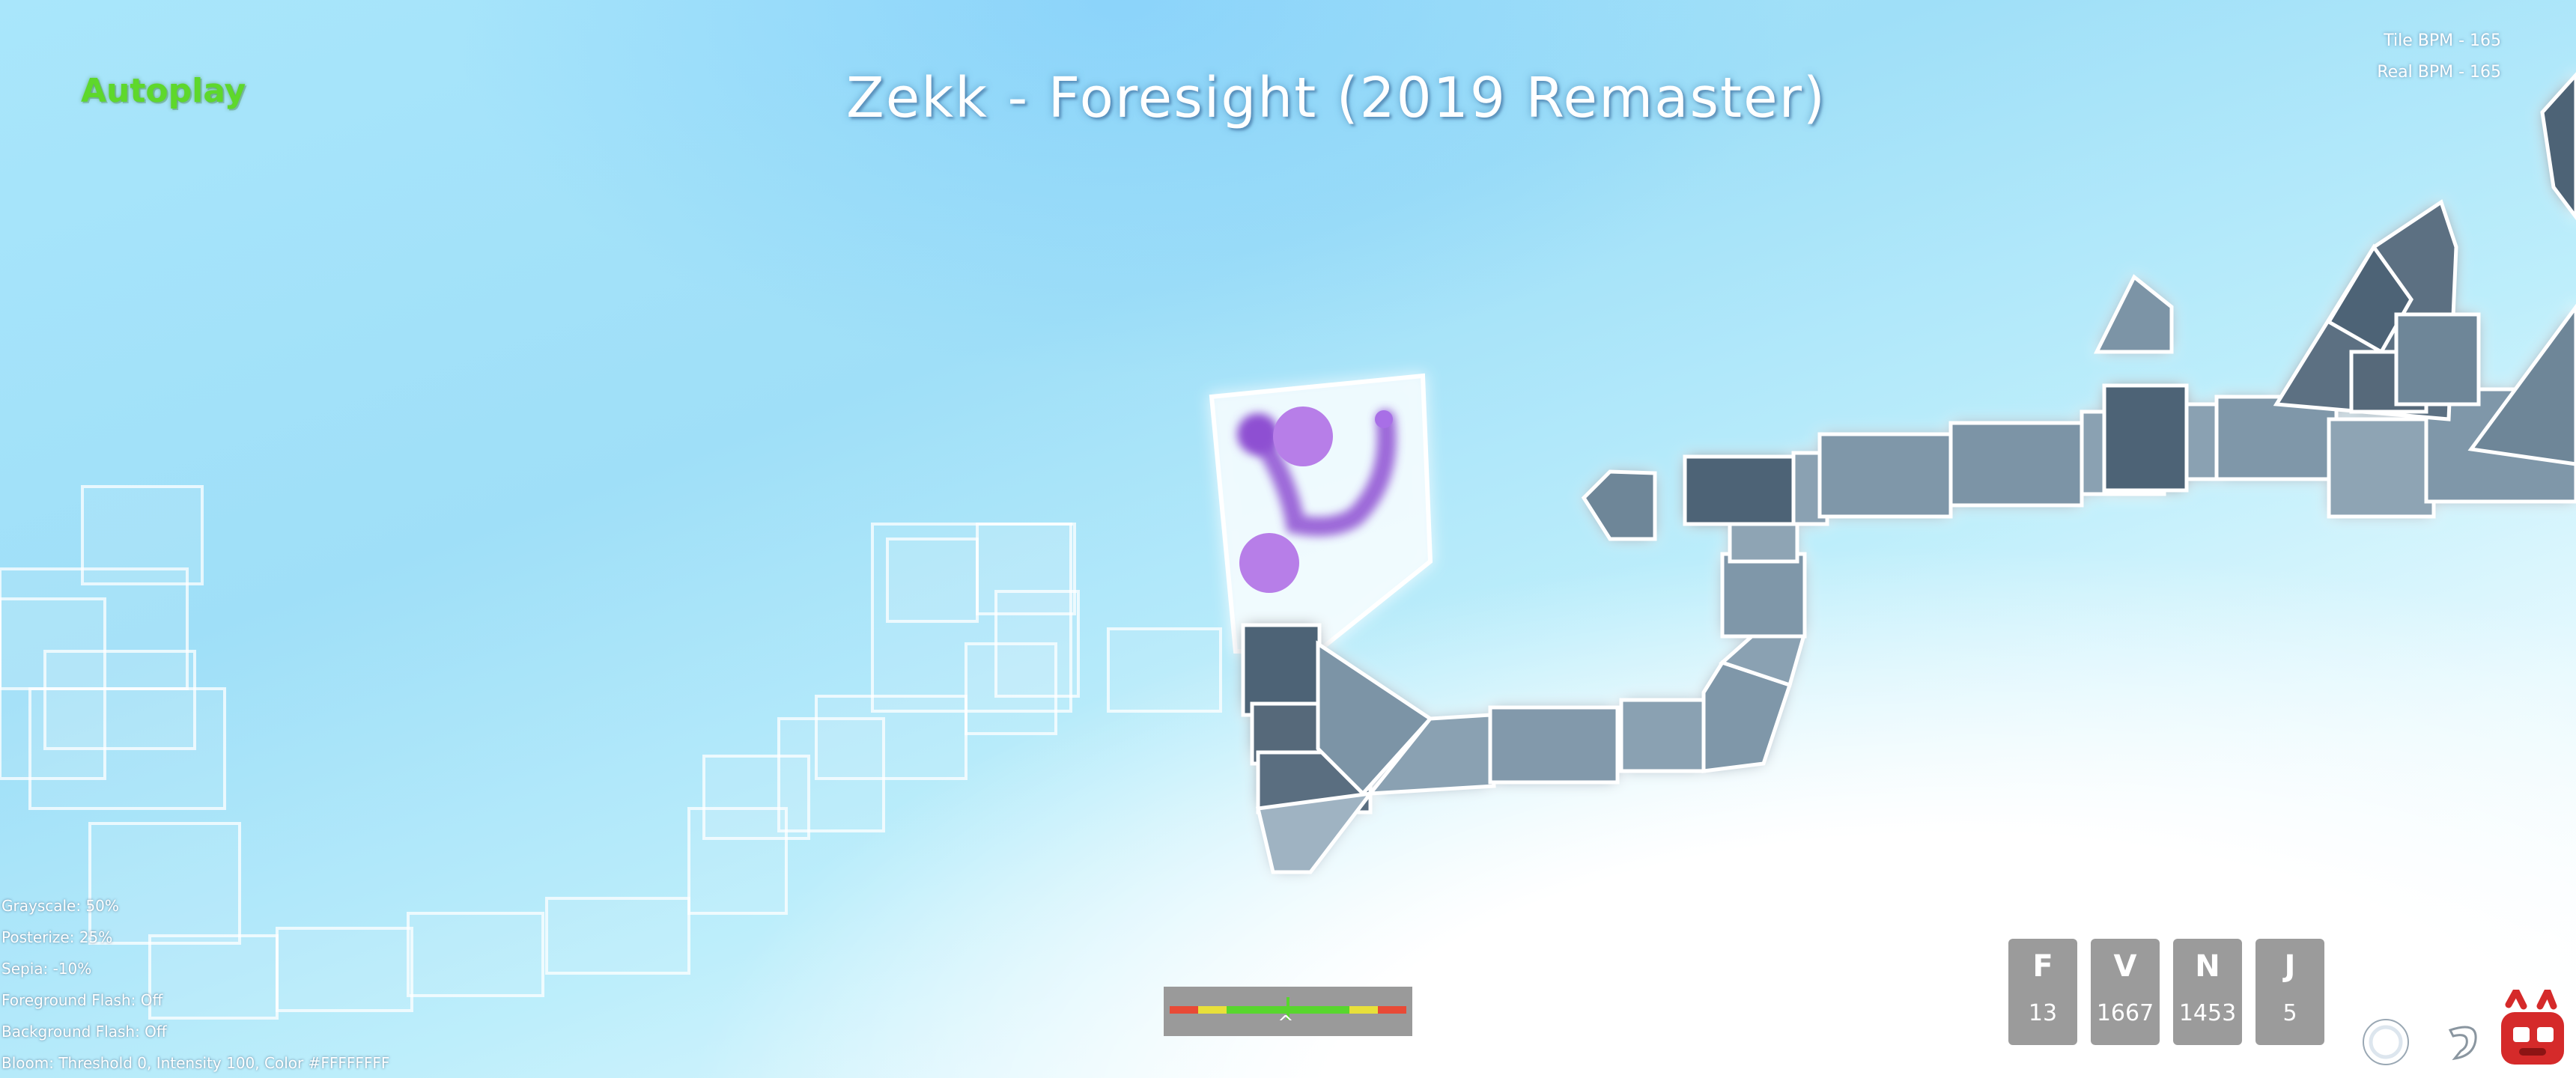  What do you see at coordinates (2042, 992) in the screenshot?
I see `judgement-f: F 13` at bounding box center [2042, 992].